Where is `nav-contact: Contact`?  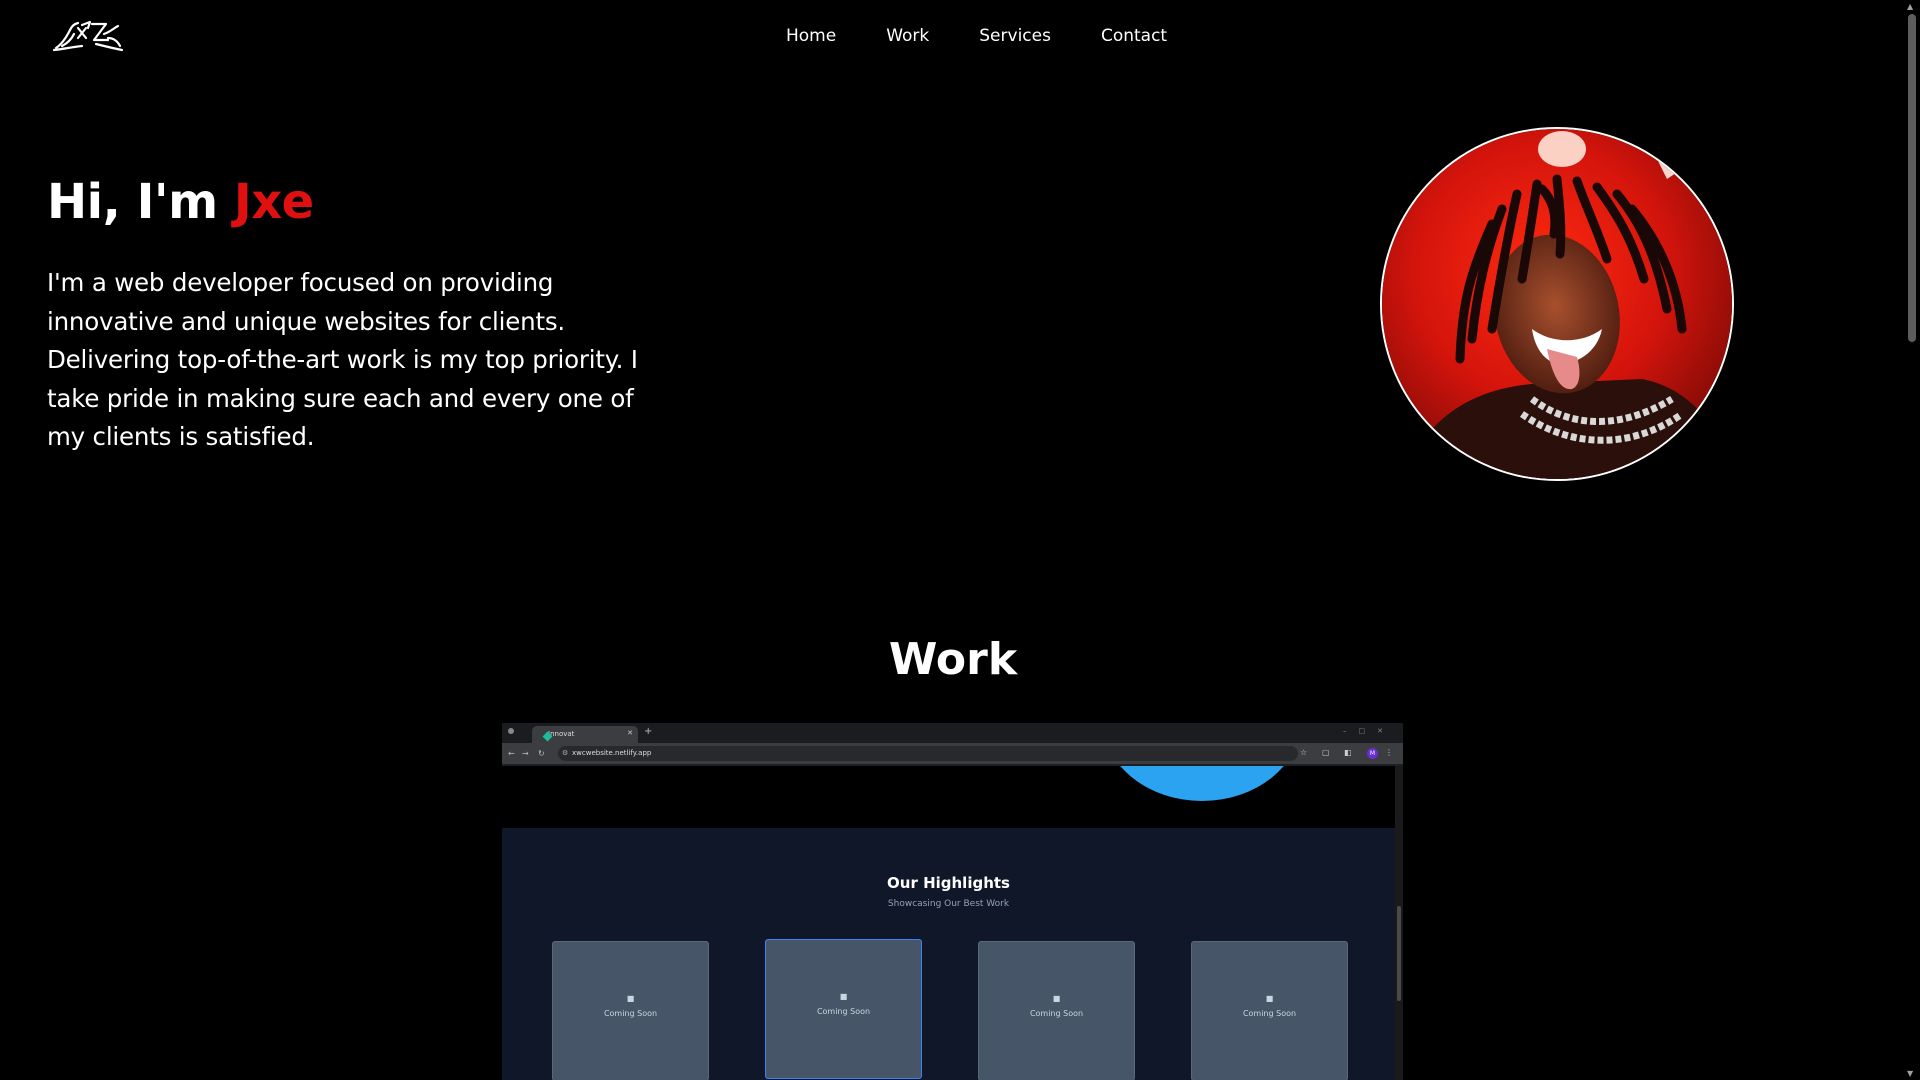 nav-contact: Contact is located at coordinates (1134, 36).